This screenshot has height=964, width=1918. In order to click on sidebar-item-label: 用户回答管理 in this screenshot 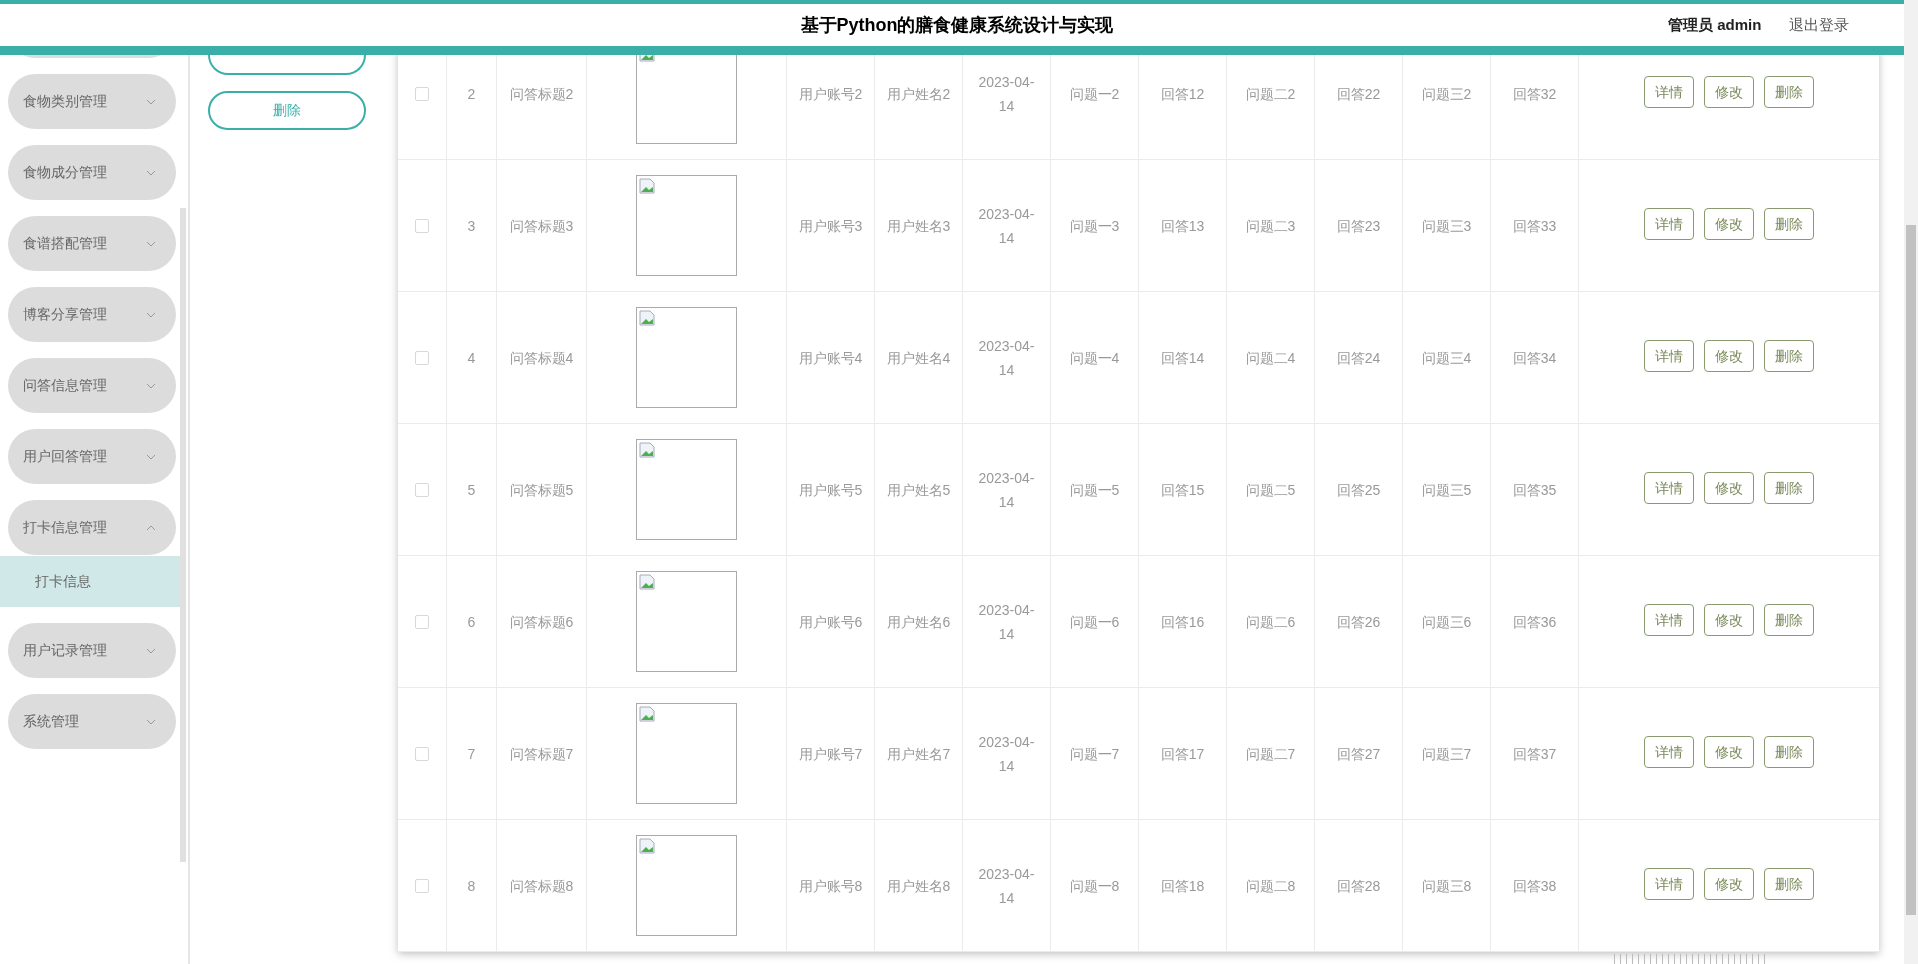, I will do `click(65, 456)`.